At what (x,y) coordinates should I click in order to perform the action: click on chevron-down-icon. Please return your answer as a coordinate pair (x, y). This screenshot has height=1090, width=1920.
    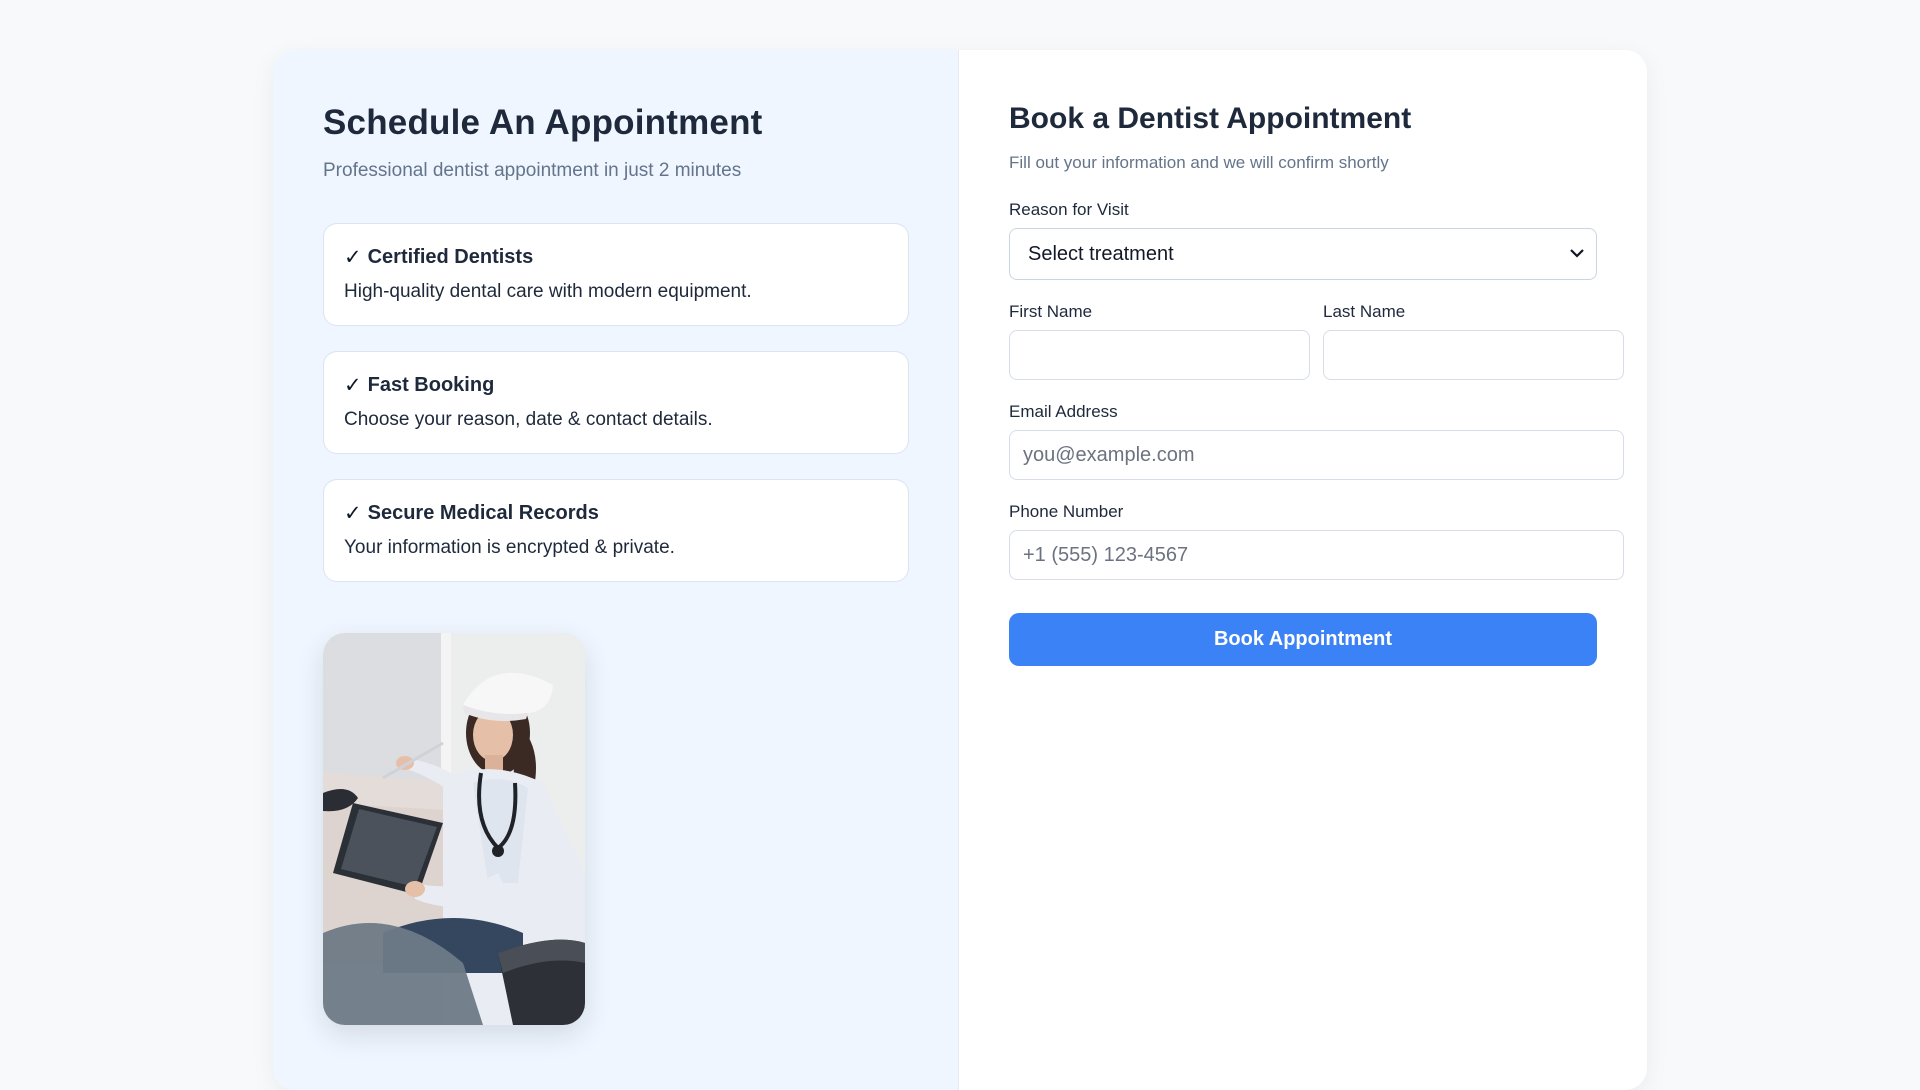
    Looking at the image, I should click on (1577, 254).